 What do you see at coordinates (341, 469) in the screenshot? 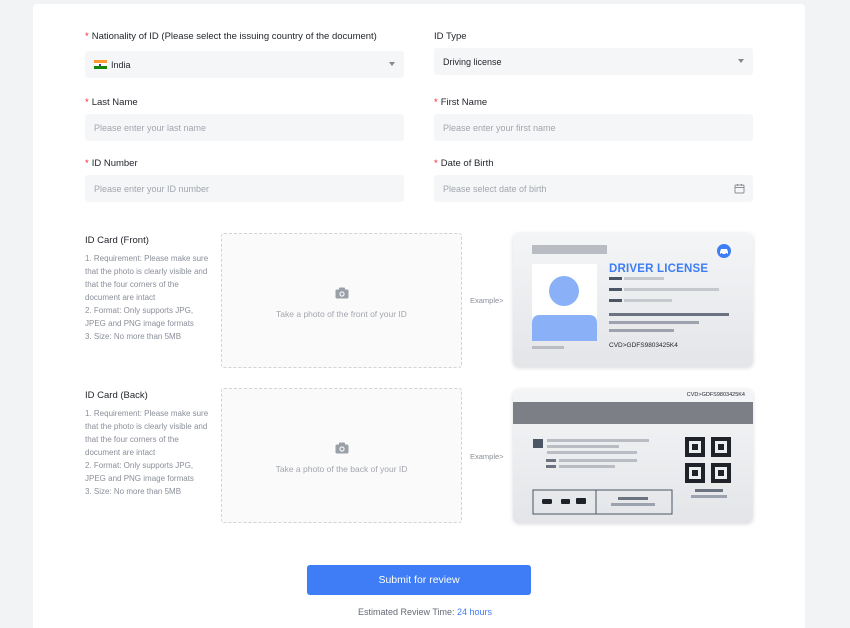
I see `id-back-upload-prompt: Take a photo of the back of your ID` at bounding box center [341, 469].